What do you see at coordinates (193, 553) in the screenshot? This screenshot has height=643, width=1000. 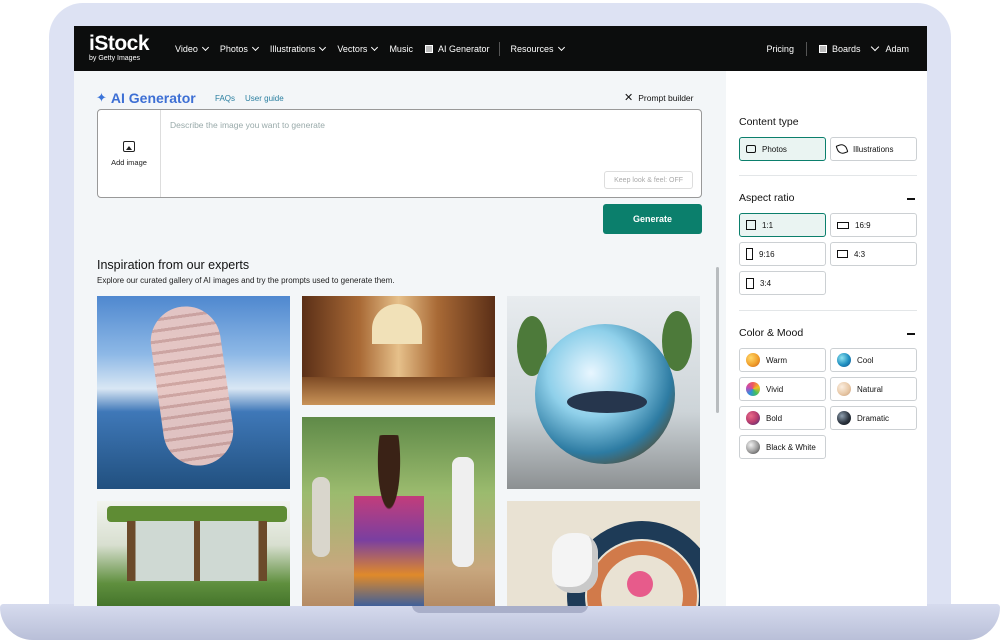 I see `gallery-image-glass-house` at bounding box center [193, 553].